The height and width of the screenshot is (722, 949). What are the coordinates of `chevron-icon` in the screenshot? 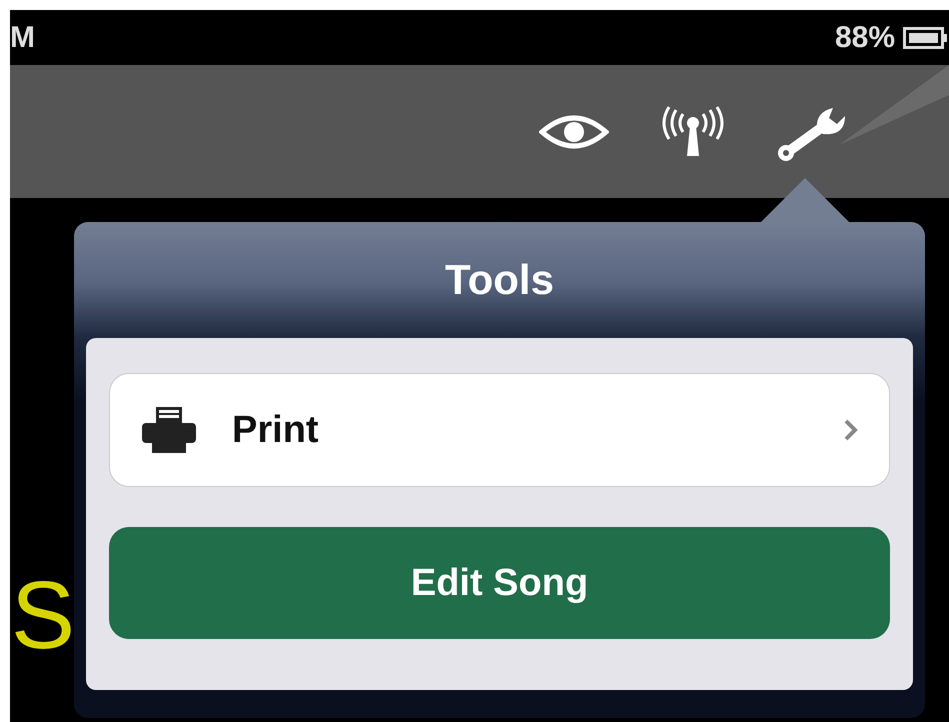 It's located at (851, 430).